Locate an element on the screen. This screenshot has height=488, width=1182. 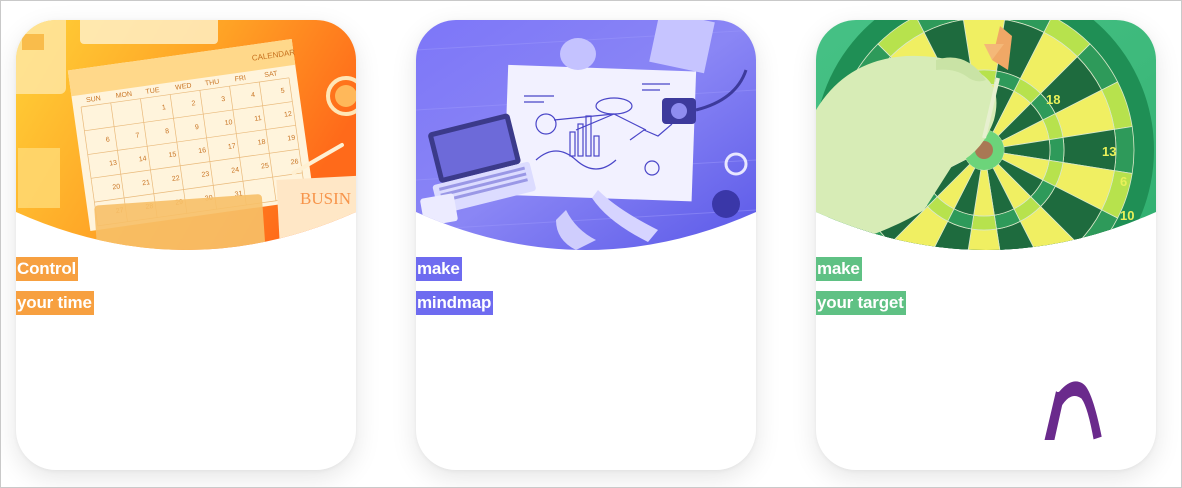
h-logo-icon is located at coordinates (1073, 391).